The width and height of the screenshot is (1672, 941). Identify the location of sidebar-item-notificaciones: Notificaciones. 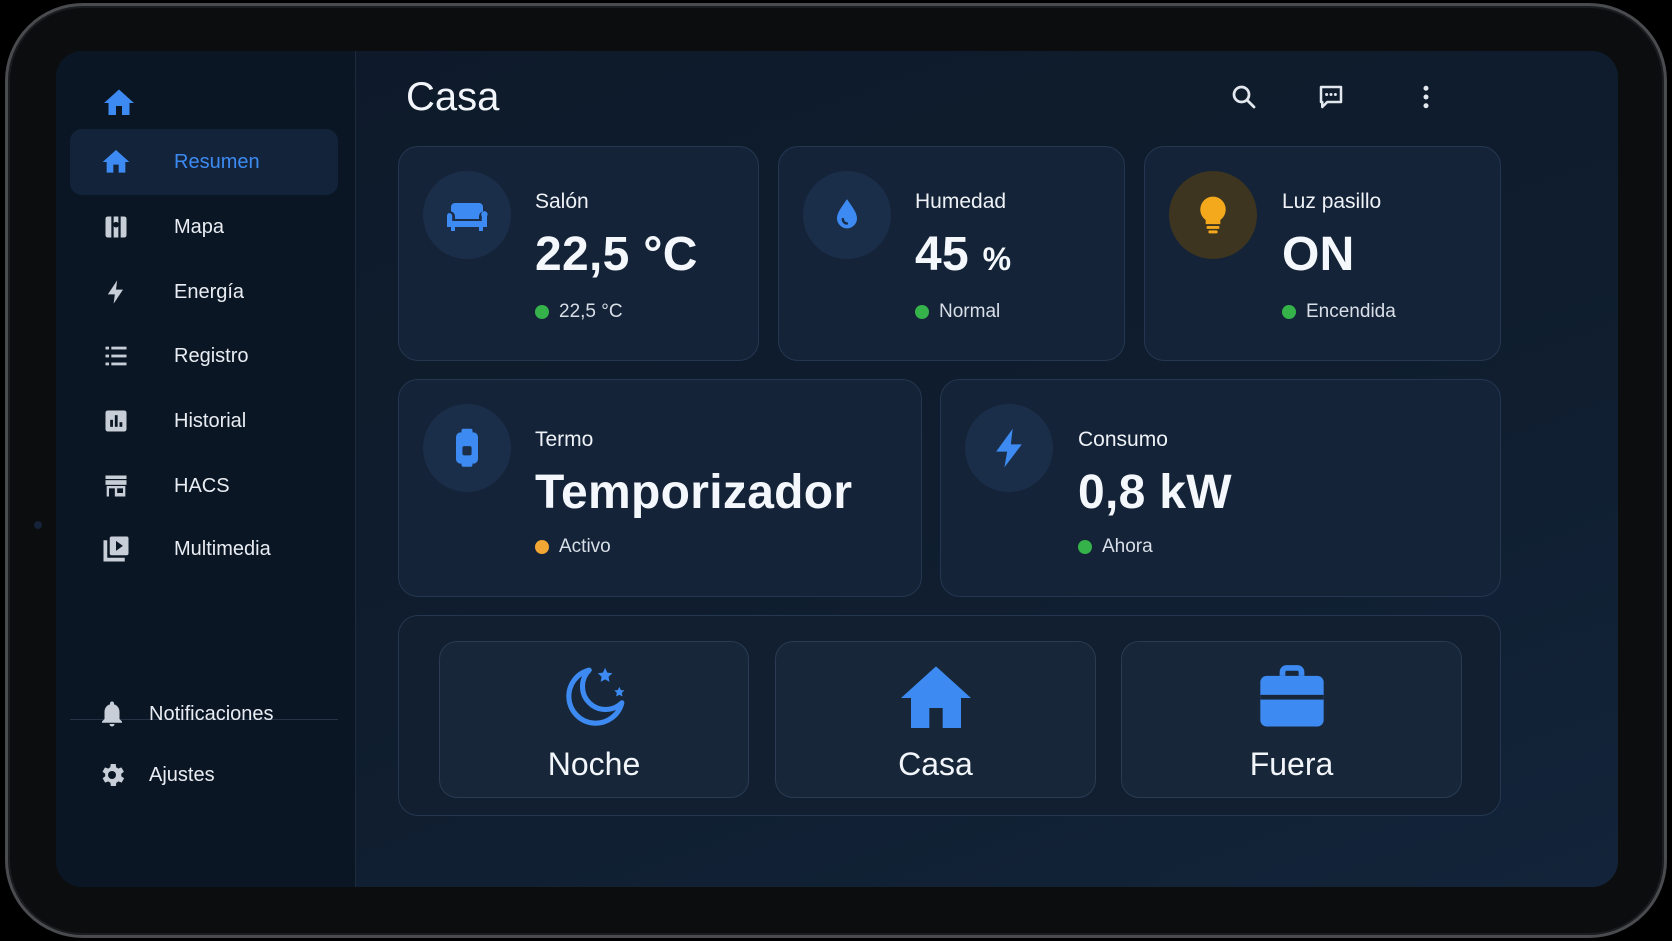
(204, 714).